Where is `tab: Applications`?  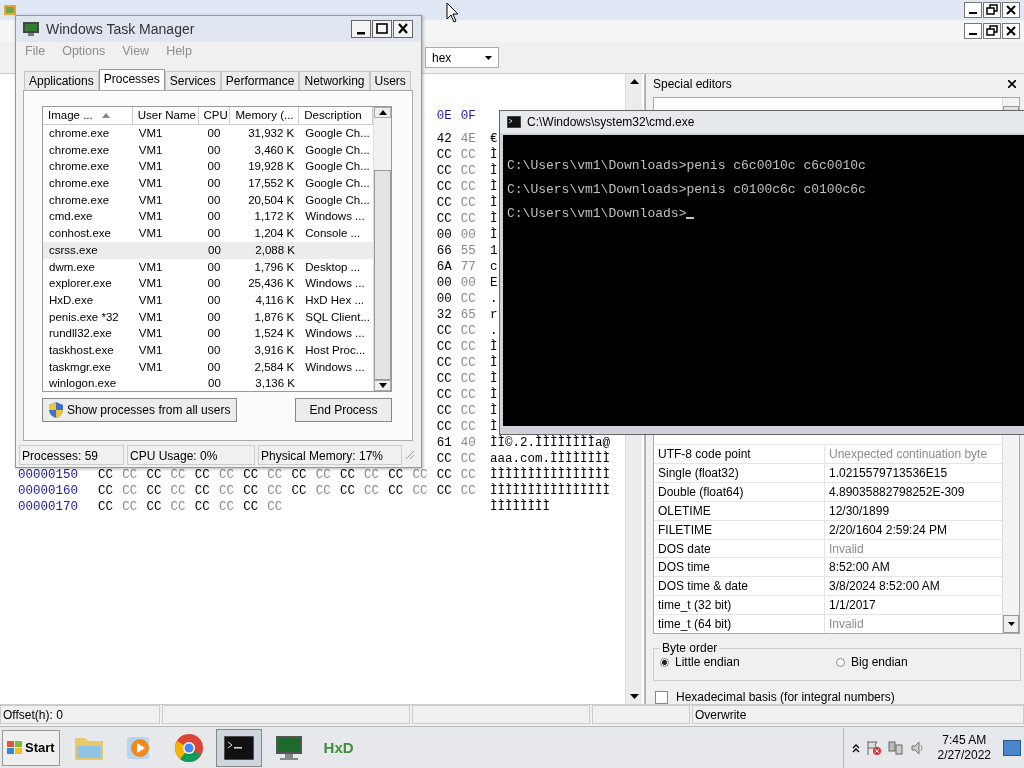 tab: Applications is located at coordinates (61, 80).